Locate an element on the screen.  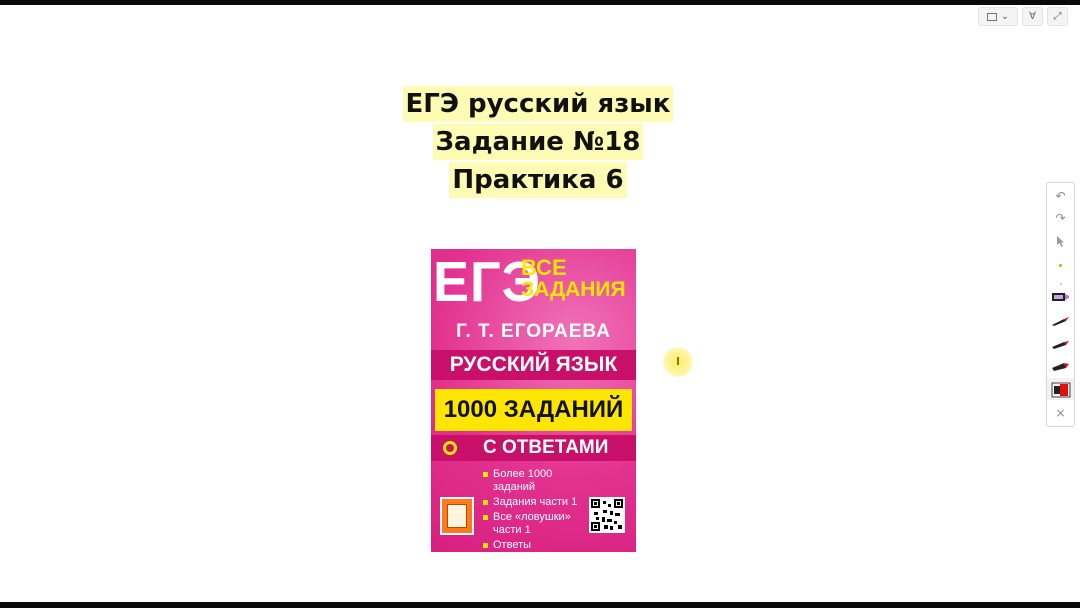
top-black-bar is located at coordinates (540, 2).